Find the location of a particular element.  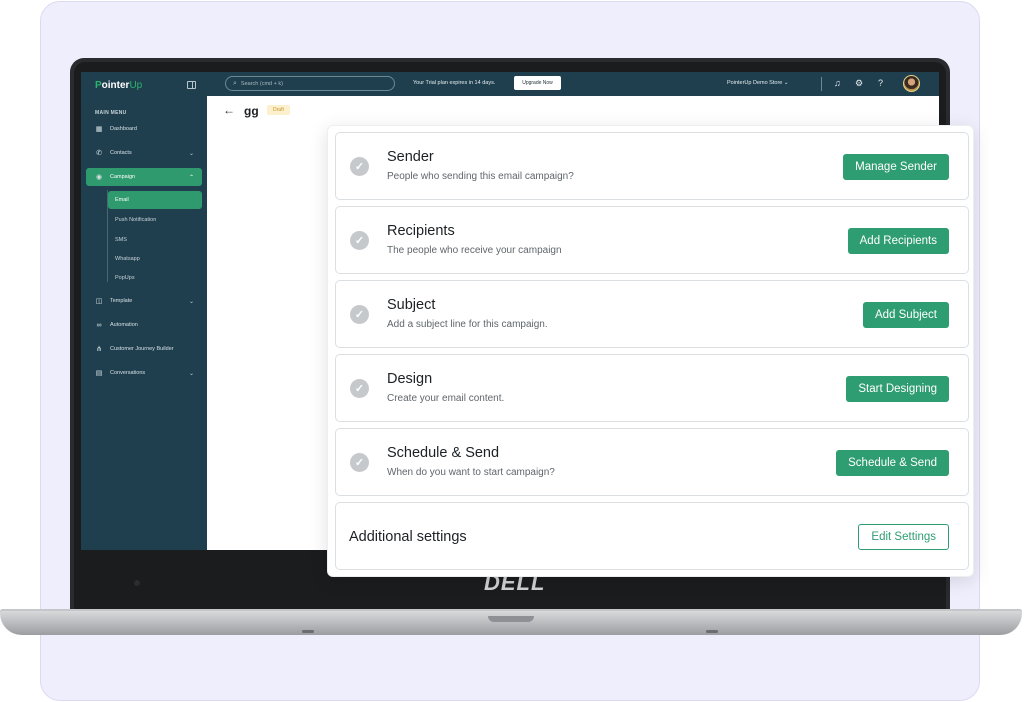

manage-sender-button: Manage Sender is located at coordinates (896, 167).